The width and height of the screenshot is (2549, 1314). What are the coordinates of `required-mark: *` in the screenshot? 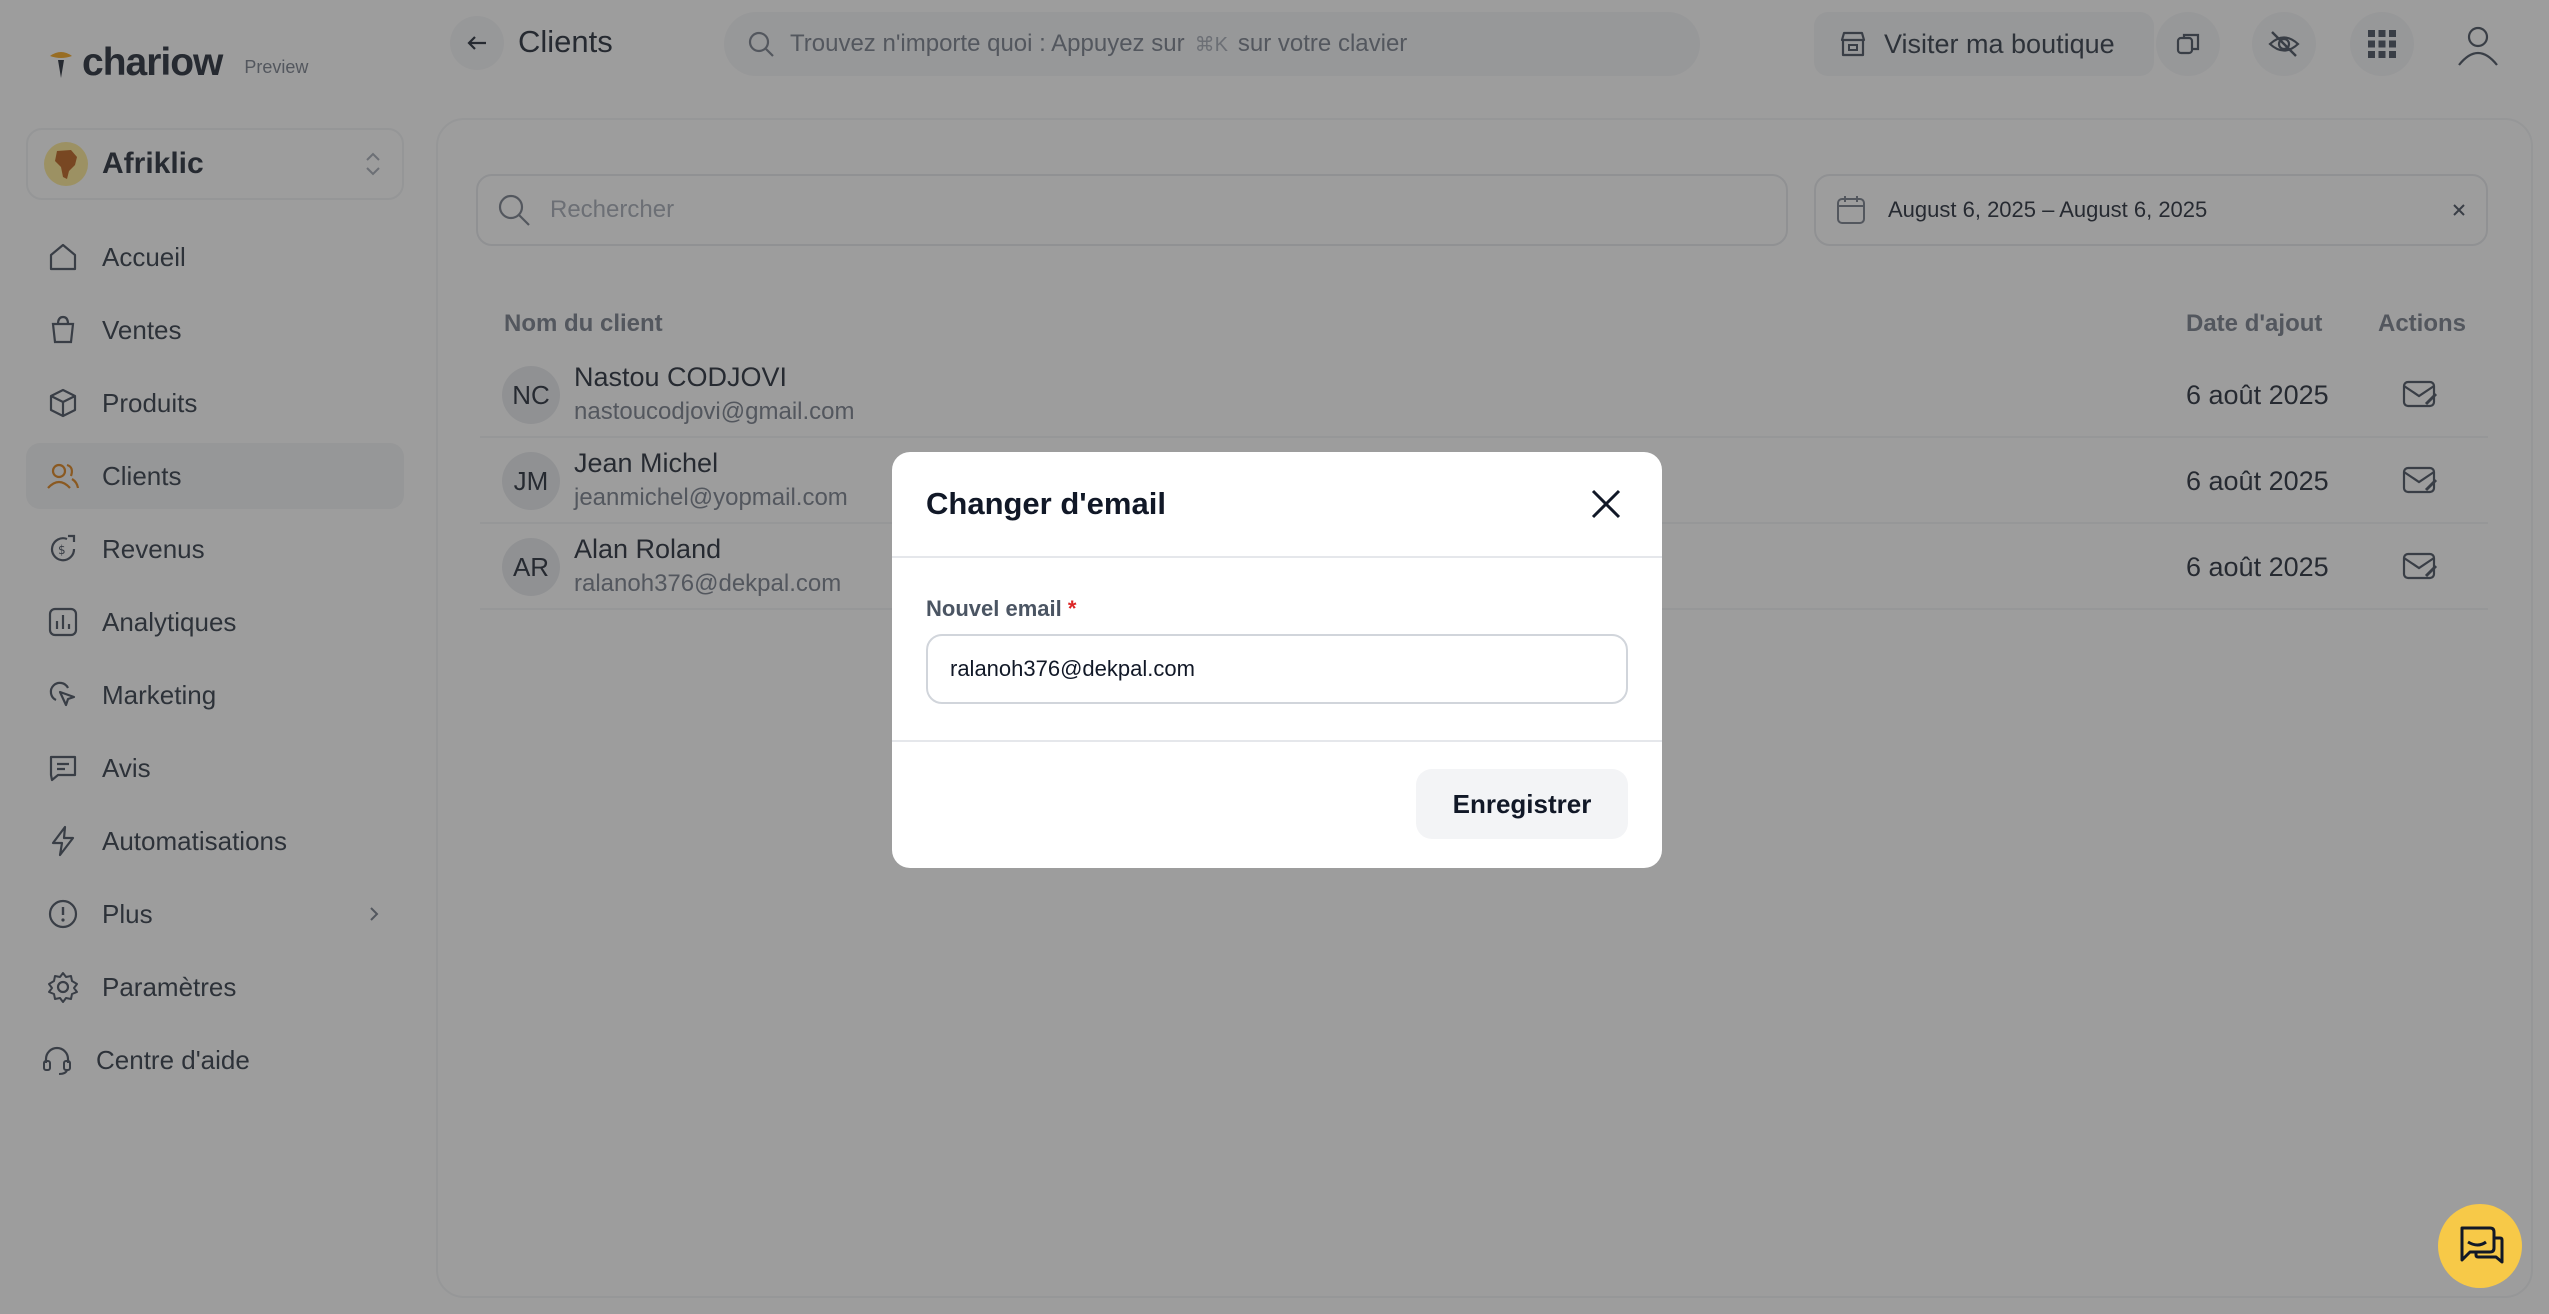 It's located at (1072, 608).